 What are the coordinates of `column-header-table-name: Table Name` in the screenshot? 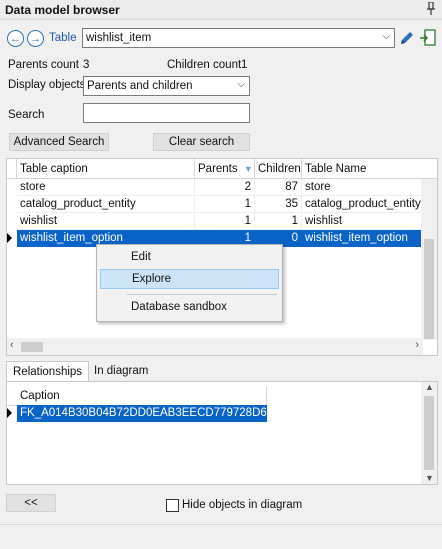 It's located at (369, 169).